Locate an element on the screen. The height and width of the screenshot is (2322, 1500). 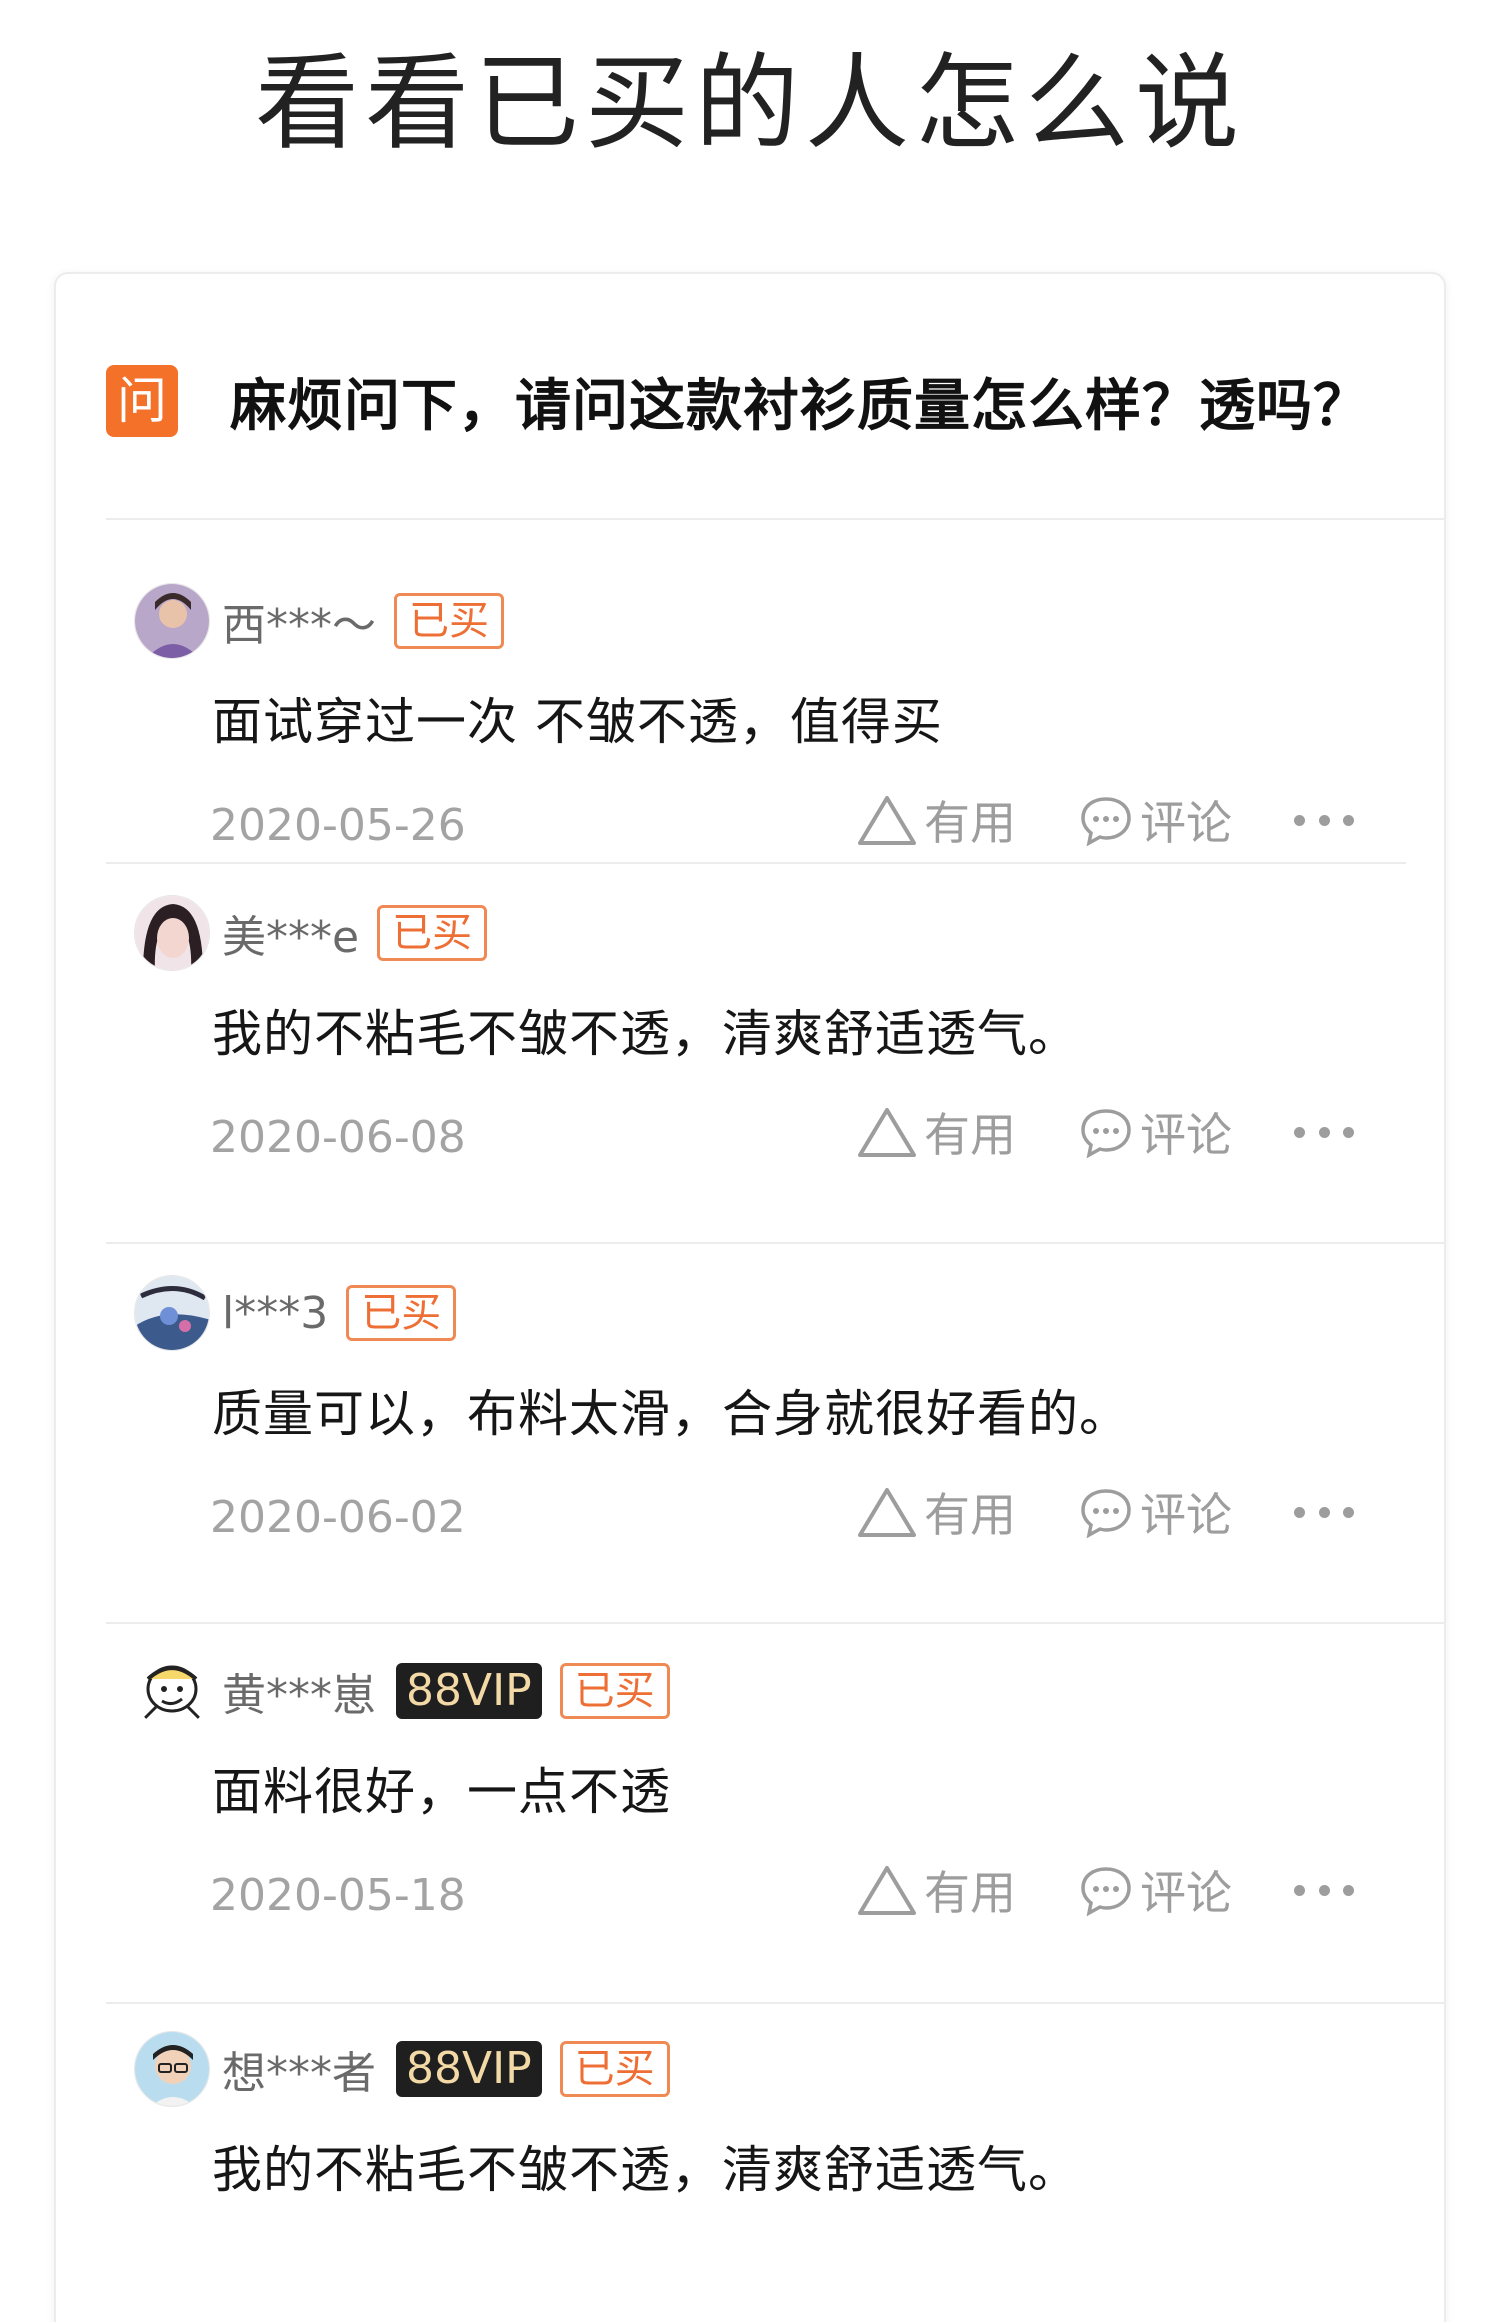
review-date: 2020-06-08 is located at coordinates (338, 1137).